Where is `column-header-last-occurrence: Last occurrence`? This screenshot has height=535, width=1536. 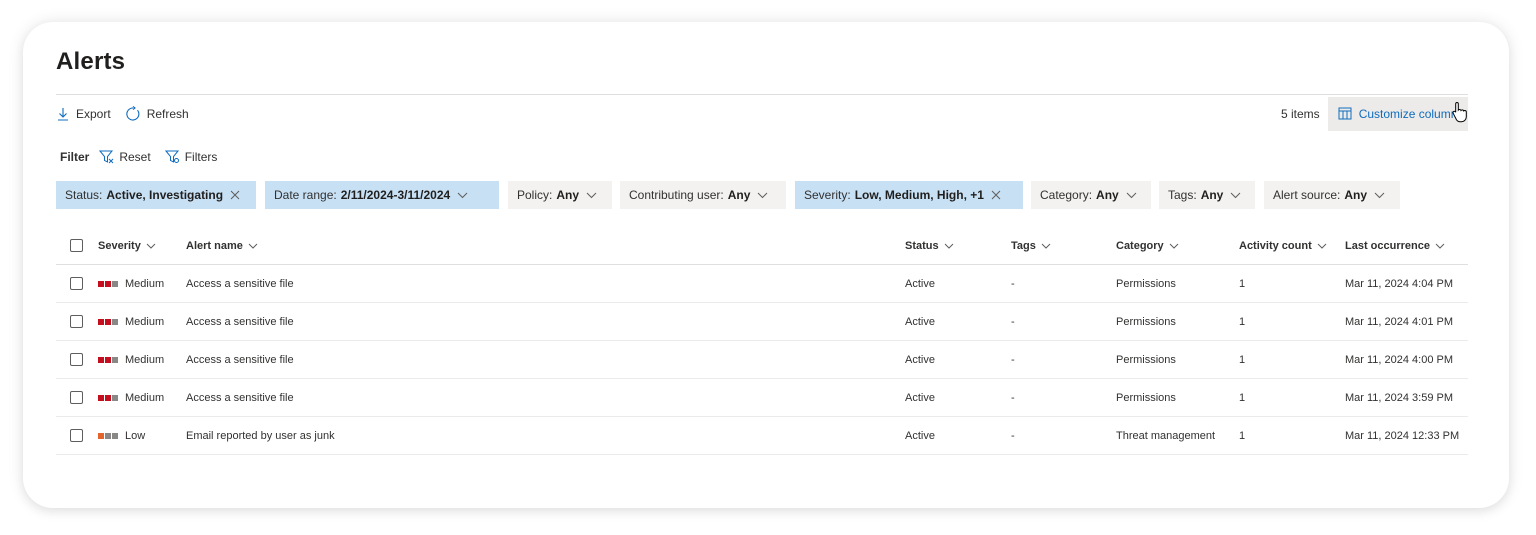
column-header-last-occurrence: Last occurrence is located at coordinates (1406, 246).